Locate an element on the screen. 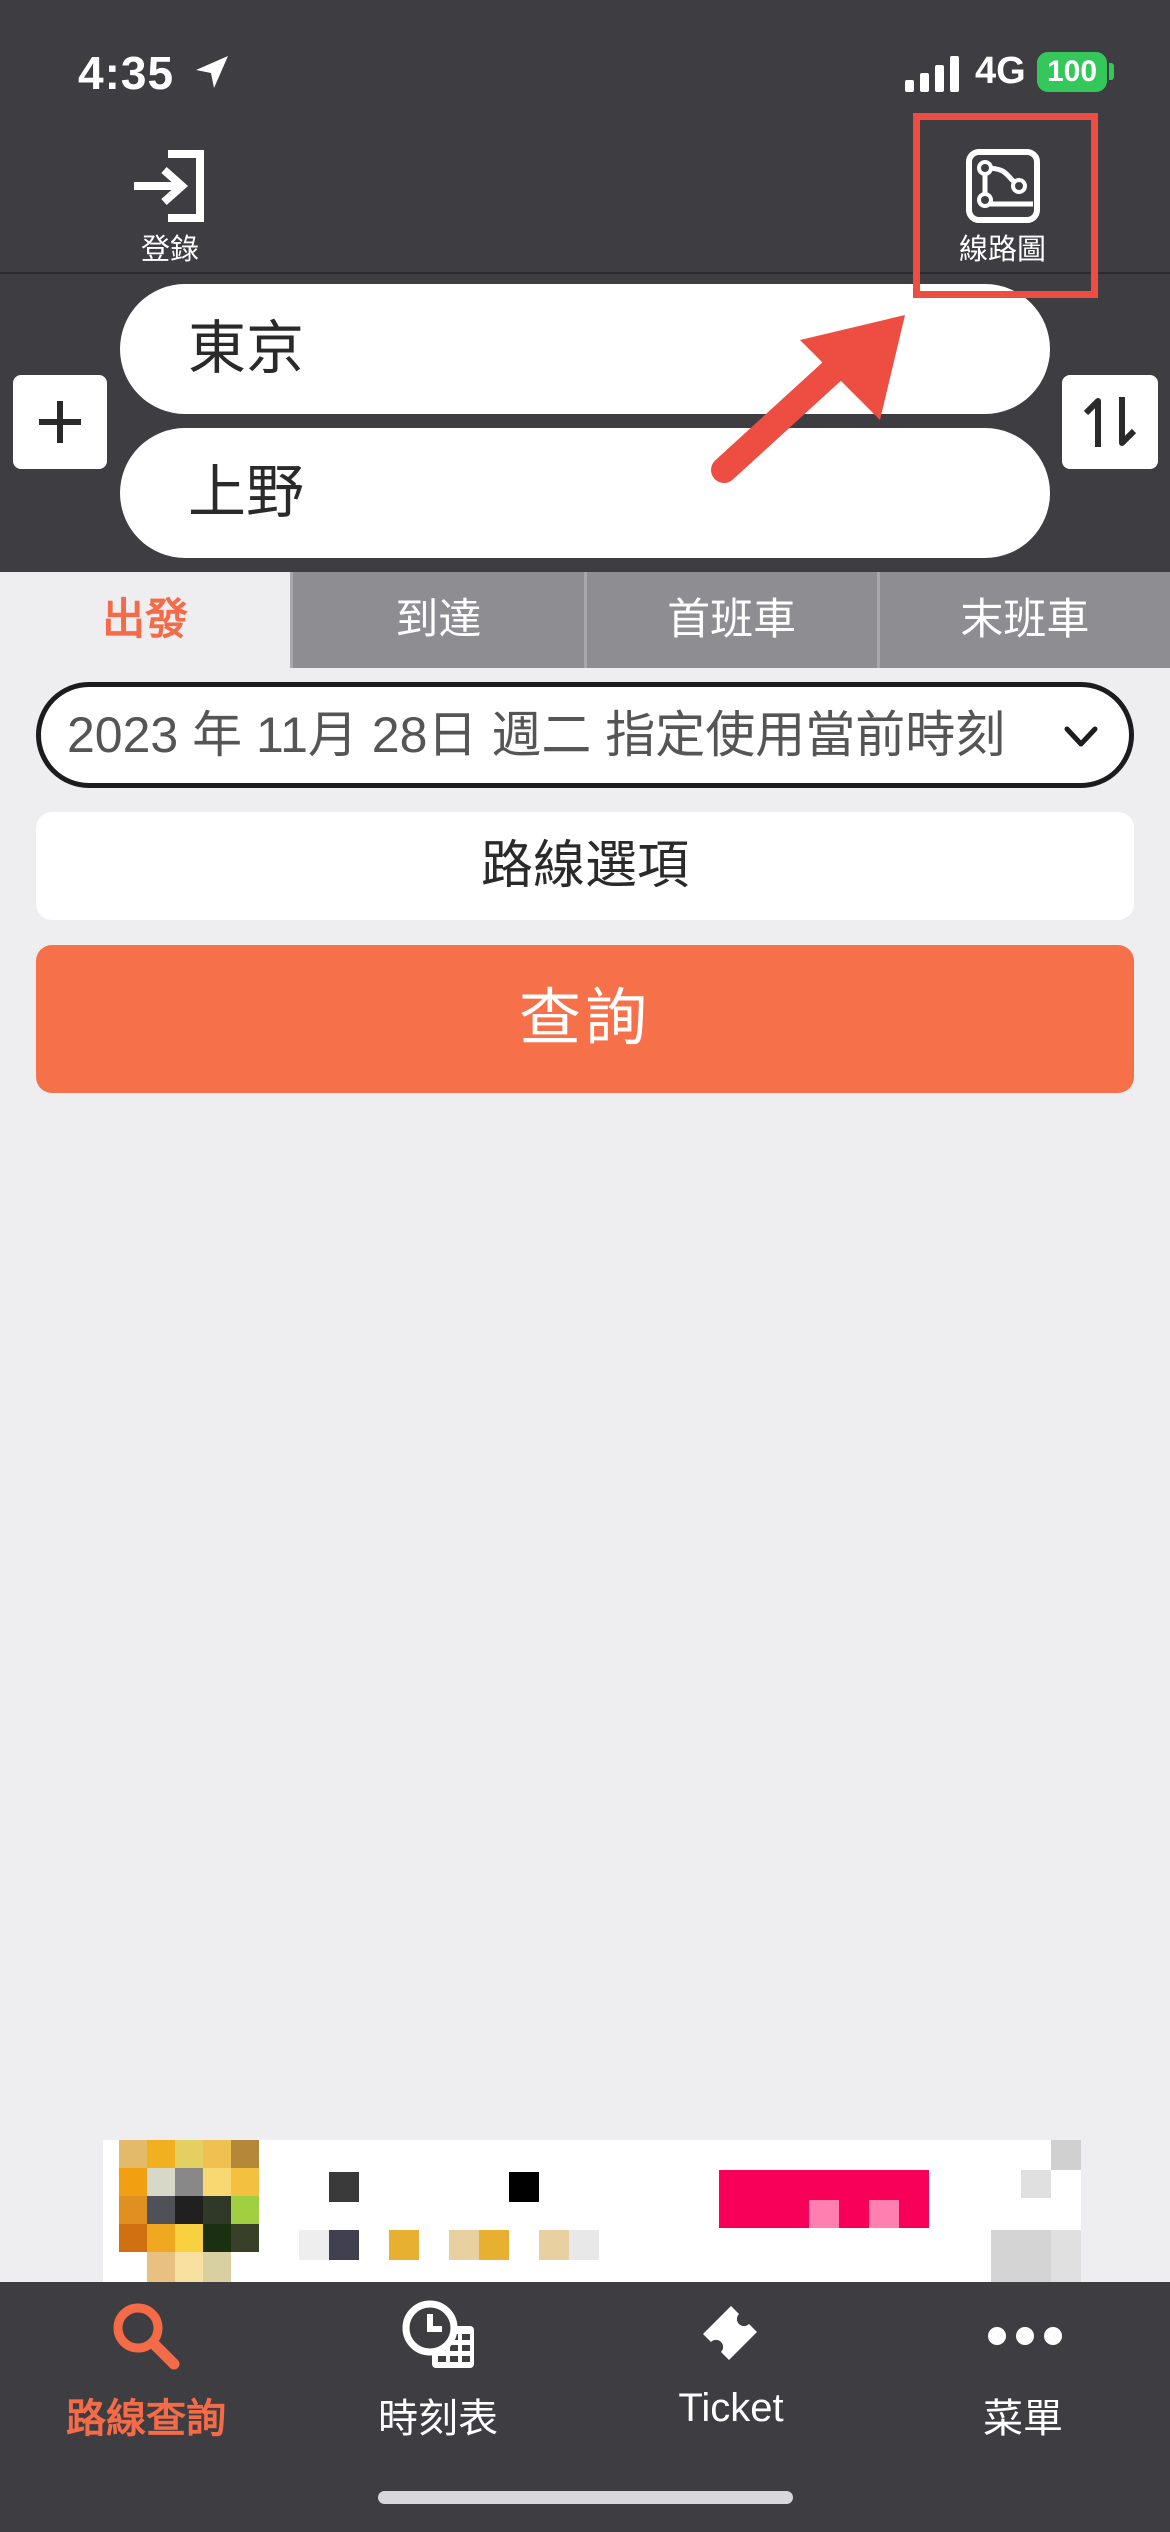  date-time-select: 2023 年 11月 28日 週二 指定使用當前時刻 is located at coordinates (585, 735).